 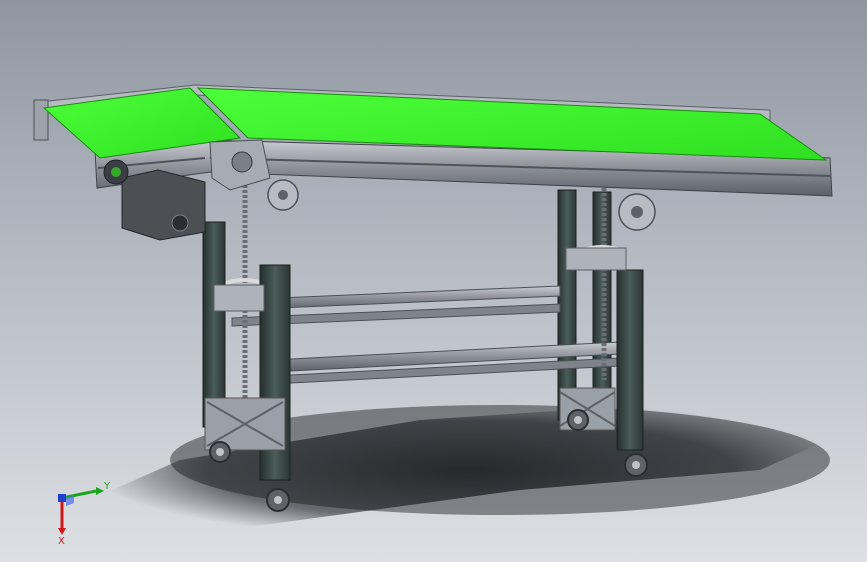 What do you see at coordinates (62, 498) in the screenshot?
I see `z-axis-cube` at bounding box center [62, 498].